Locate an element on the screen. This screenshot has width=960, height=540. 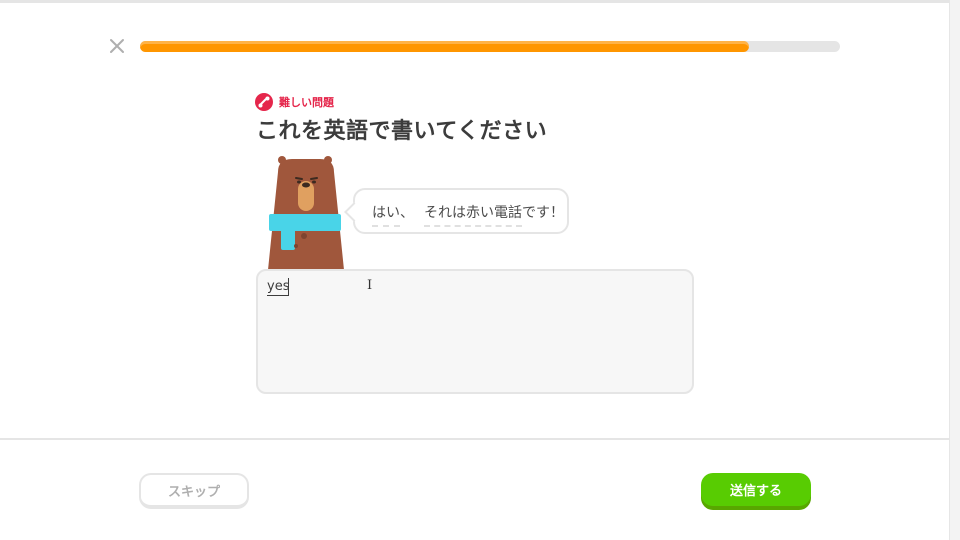
badge-label: 難しい問題 is located at coordinates (306, 102).